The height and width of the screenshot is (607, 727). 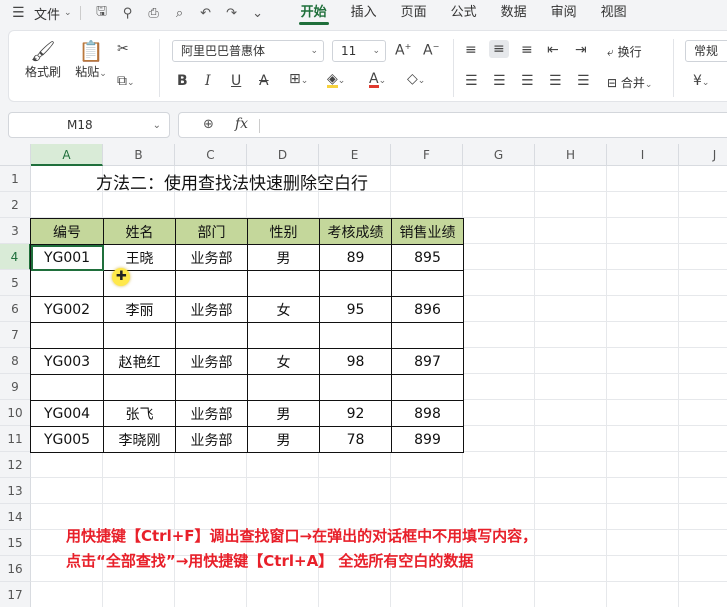 What do you see at coordinates (431, 50) in the screenshot?
I see `decrease-font-icon: A−` at bounding box center [431, 50].